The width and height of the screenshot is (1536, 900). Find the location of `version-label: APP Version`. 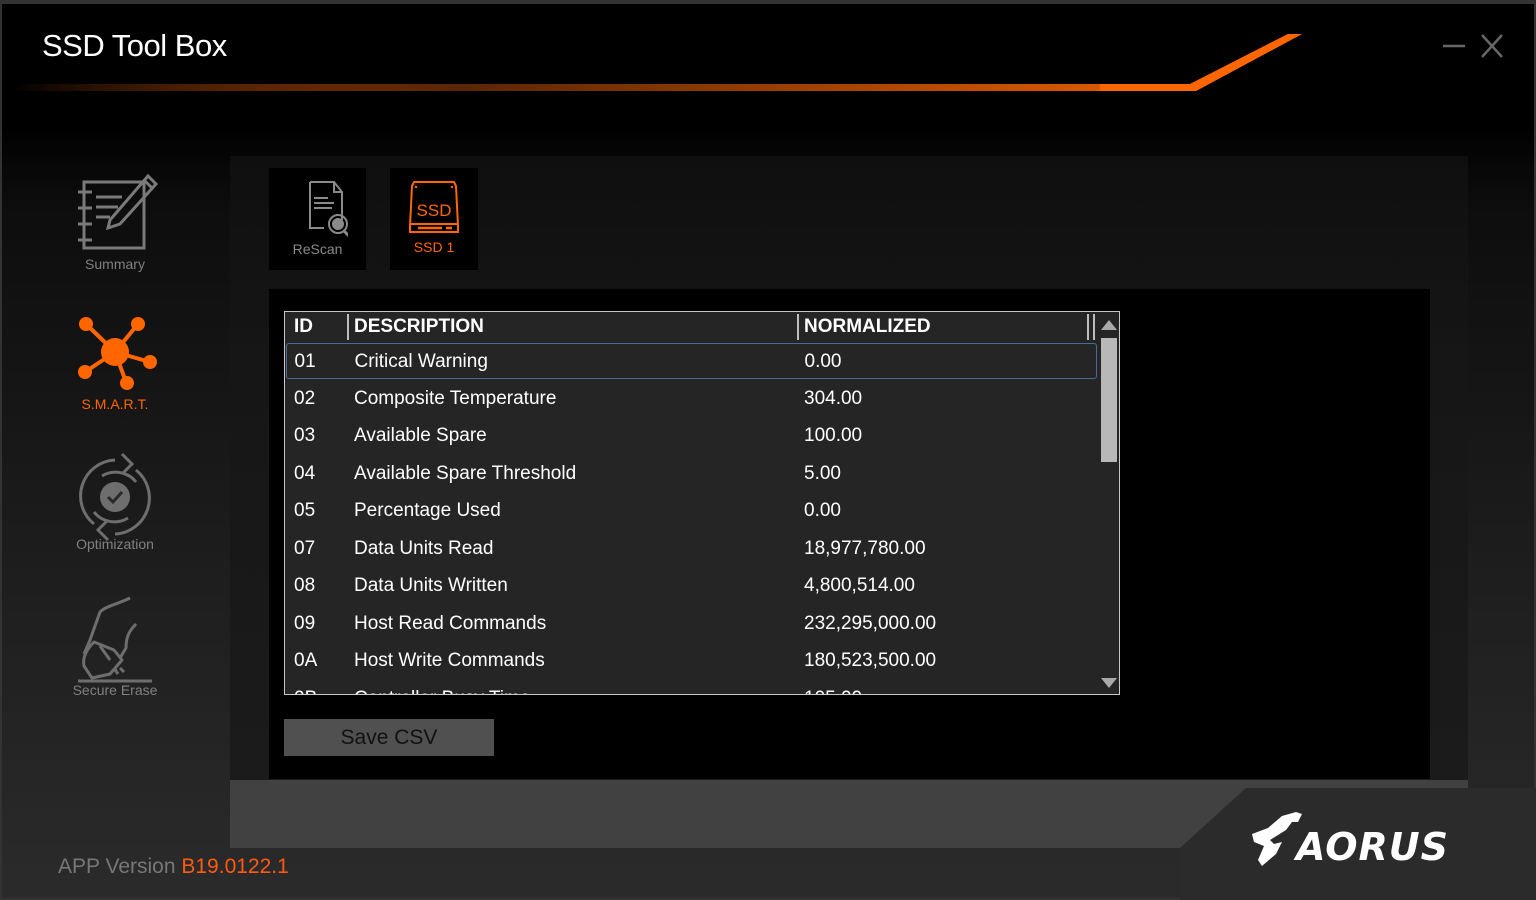

version-label: APP Version is located at coordinates (117, 866).